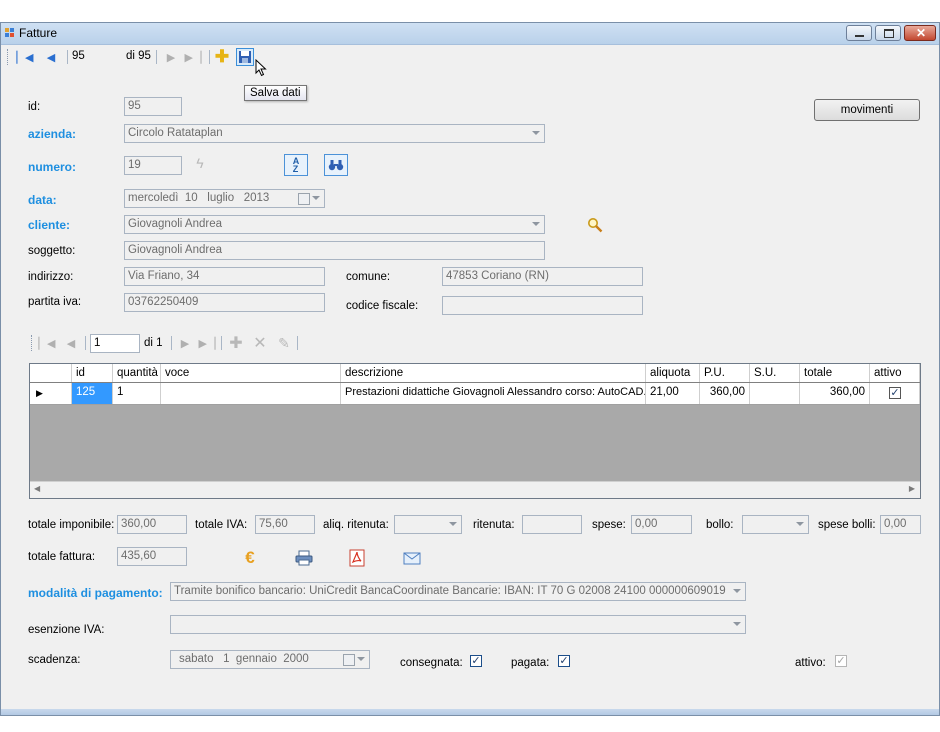  Describe the element at coordinates (224, 198) in the screenshot. I see `data-date-picker: mercoledì 10 luglio 2013` at that location.